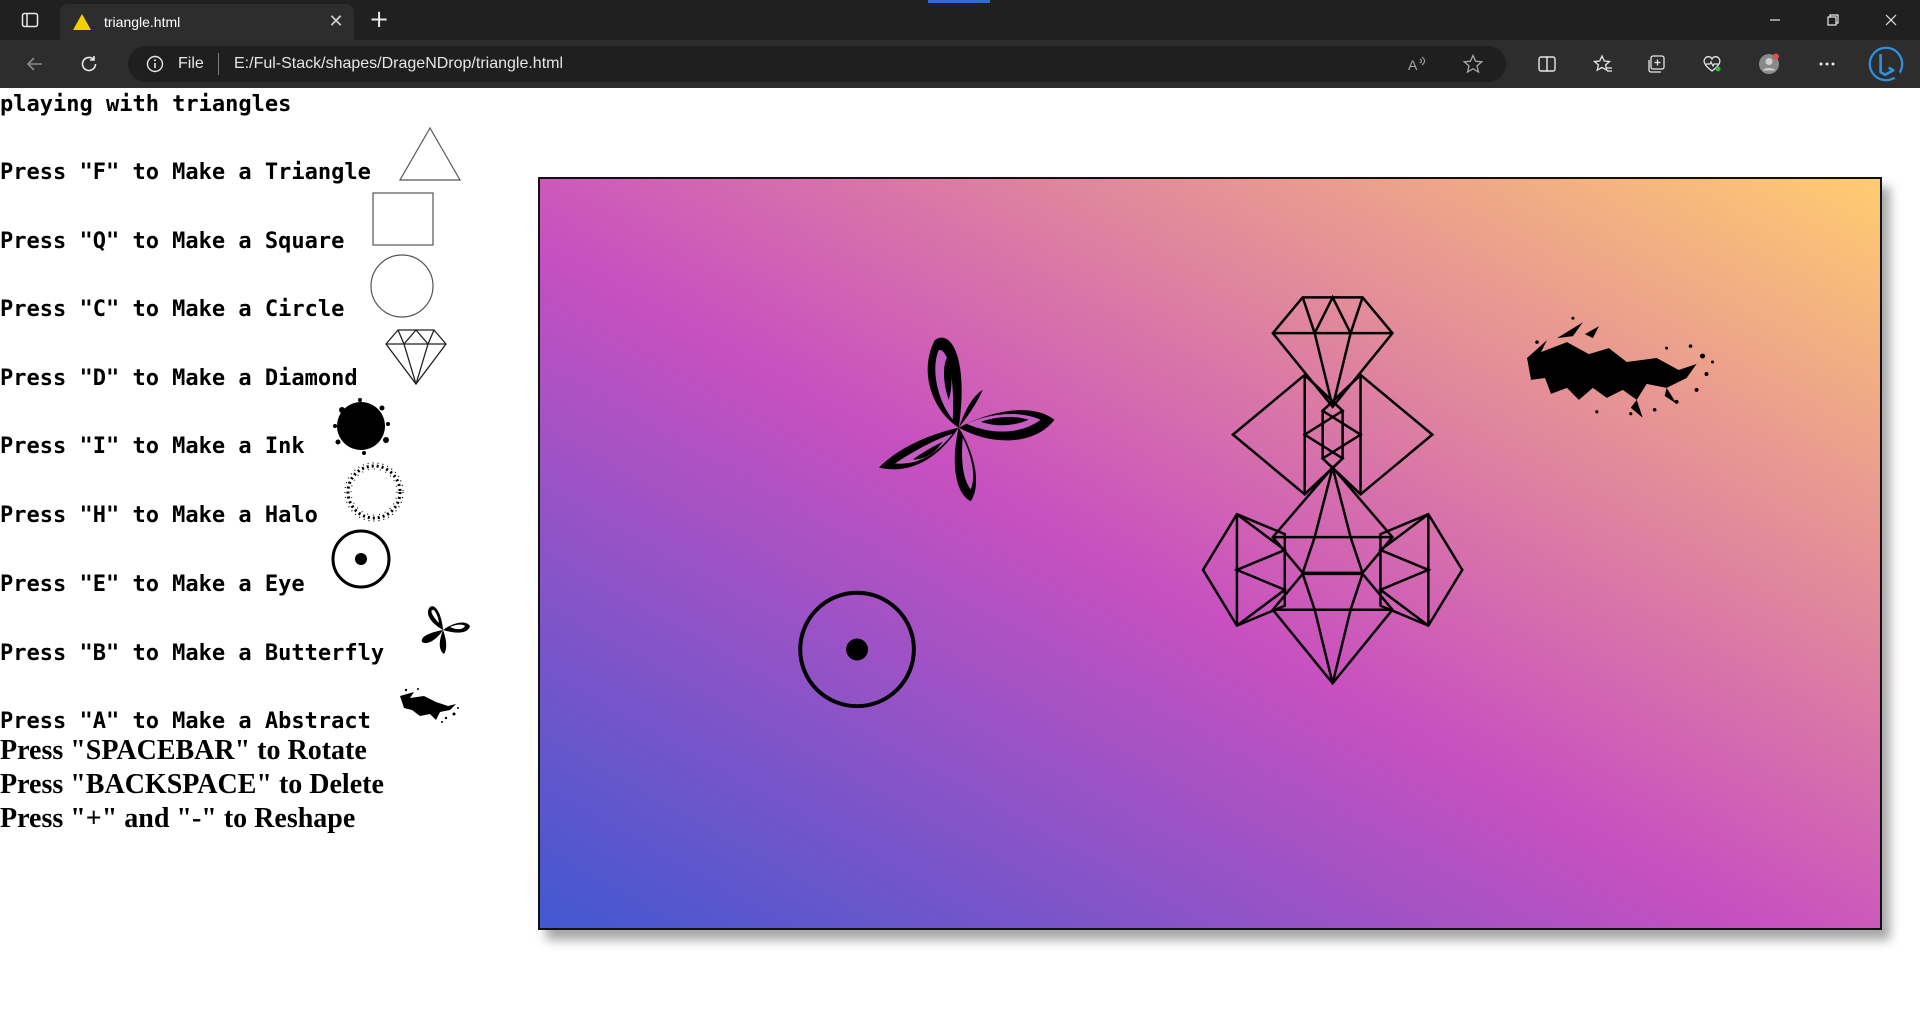 The width and height of the screenshot is (1920, 1030). I want to click on close-window-icon, so click(1891, 20).